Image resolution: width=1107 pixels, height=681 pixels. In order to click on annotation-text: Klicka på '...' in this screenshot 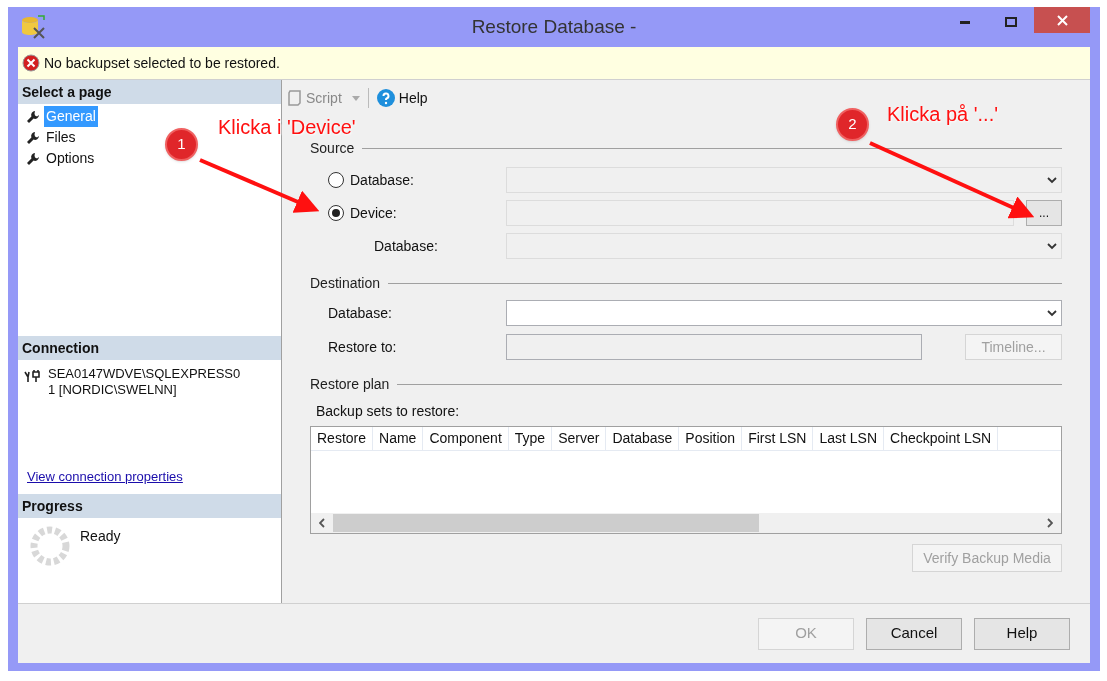, I will do `click(942, 114)`.